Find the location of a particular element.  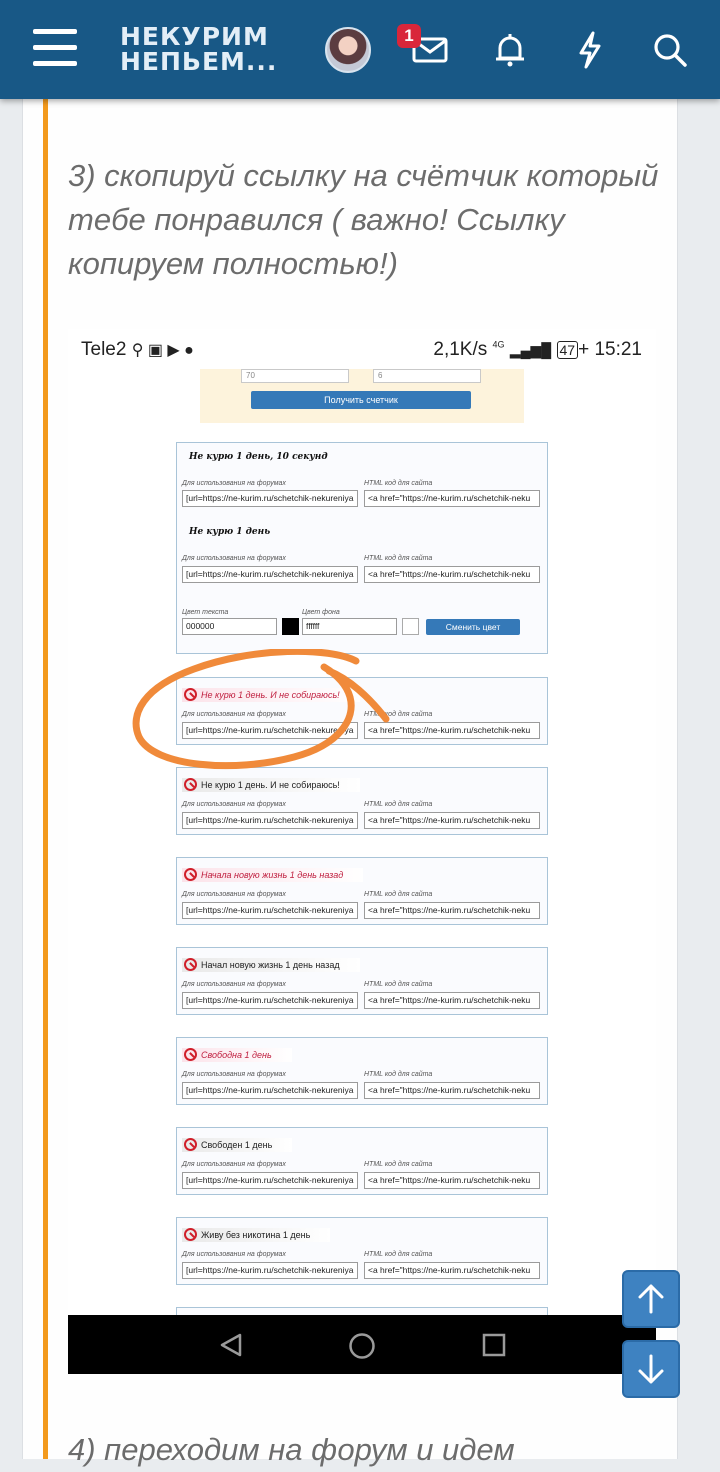

counter-card-title-text: Живу без никотина 1 день is located at coordinates (256, 1235).